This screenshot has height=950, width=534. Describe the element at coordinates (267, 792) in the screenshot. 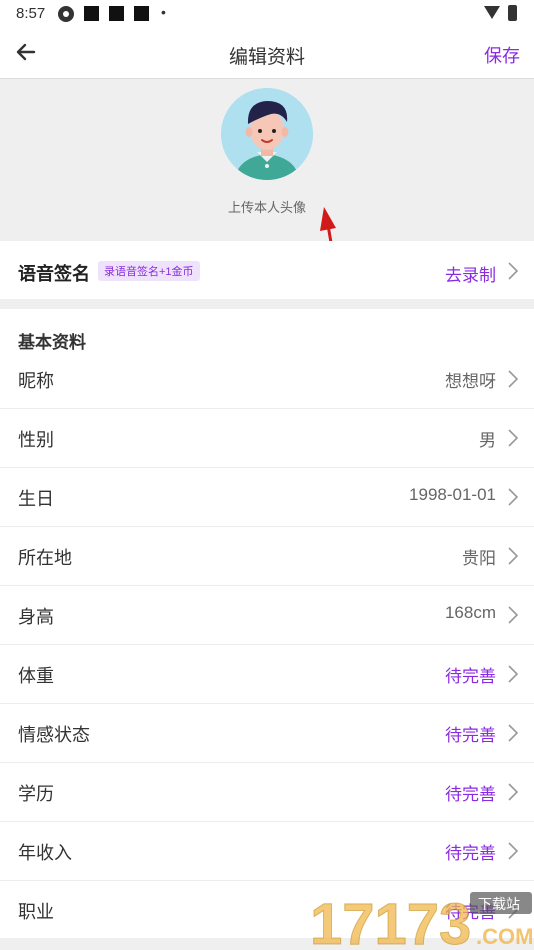

I see `profile-row-education: 学历 待完善` at that location.